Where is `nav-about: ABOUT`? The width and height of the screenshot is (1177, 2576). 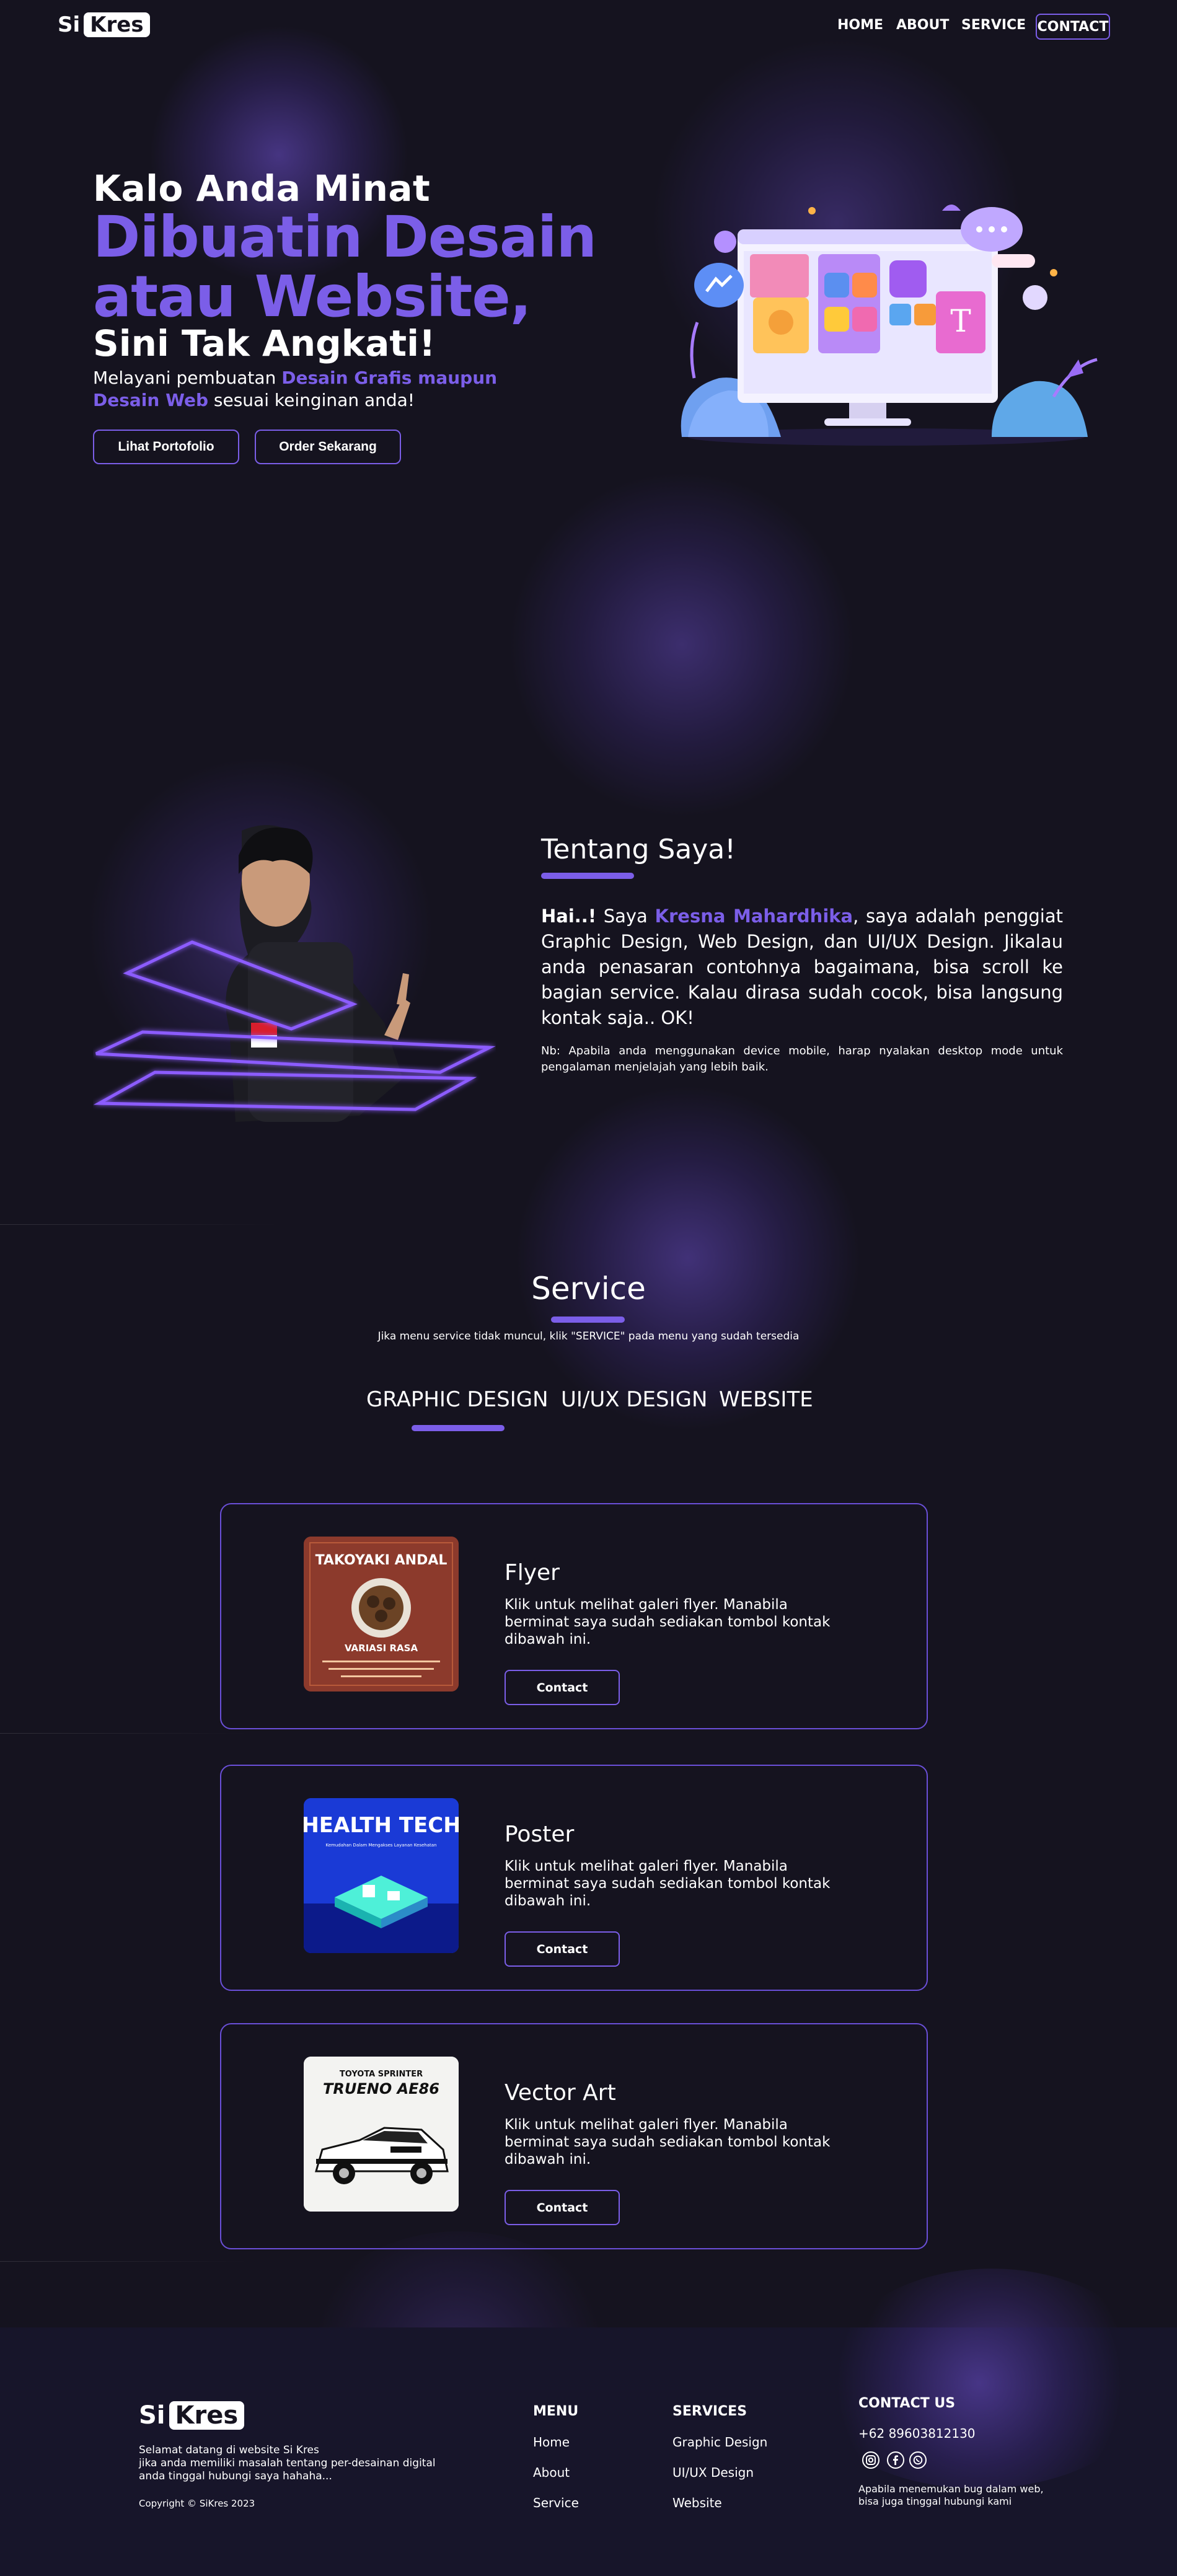
nav-about: ABOUT is located at coordinates (922, 25).